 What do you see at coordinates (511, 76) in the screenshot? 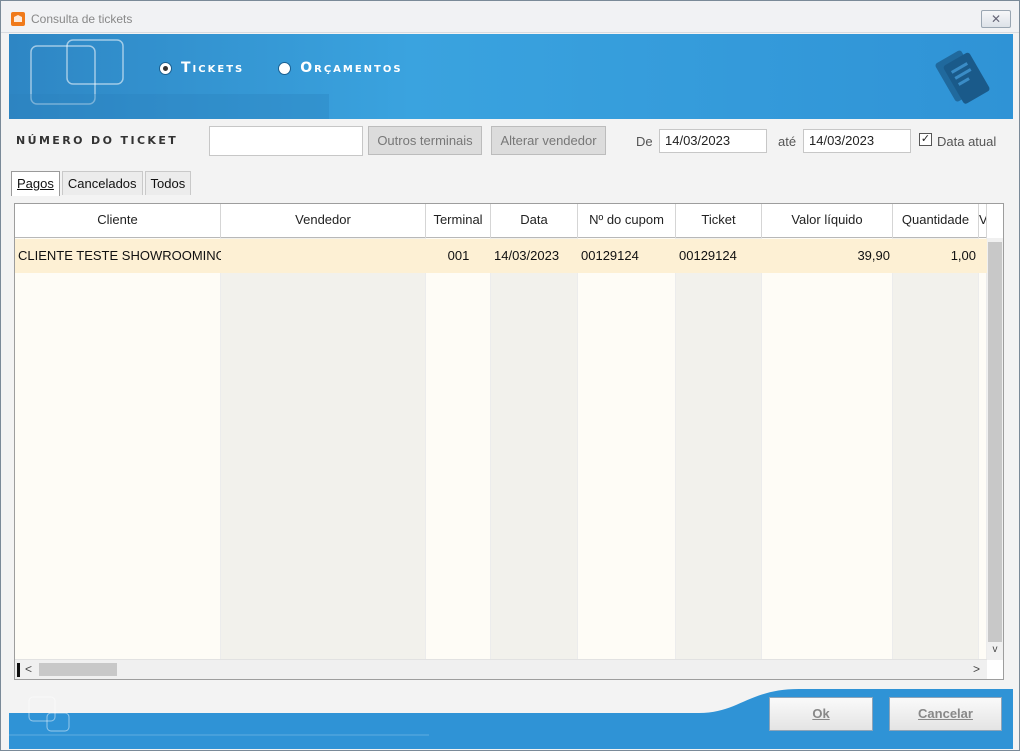
I see `header-banner: Tickets Orçamentos` at bounding box center [511, 76].